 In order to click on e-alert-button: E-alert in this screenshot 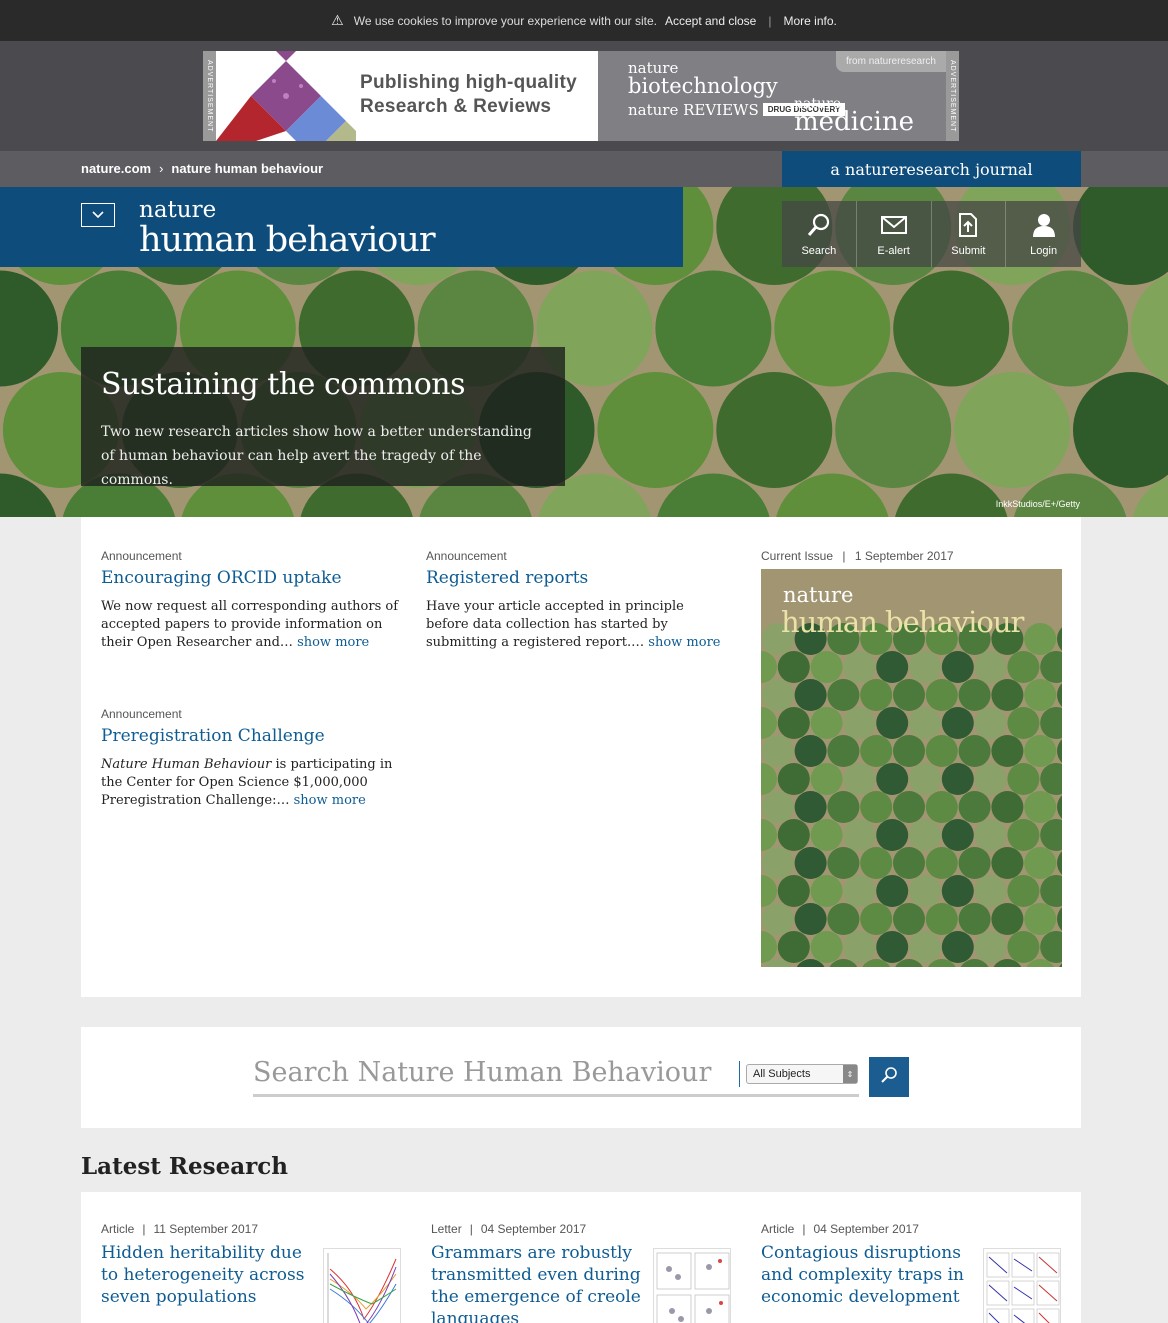, I will do `click(894, 234)`.